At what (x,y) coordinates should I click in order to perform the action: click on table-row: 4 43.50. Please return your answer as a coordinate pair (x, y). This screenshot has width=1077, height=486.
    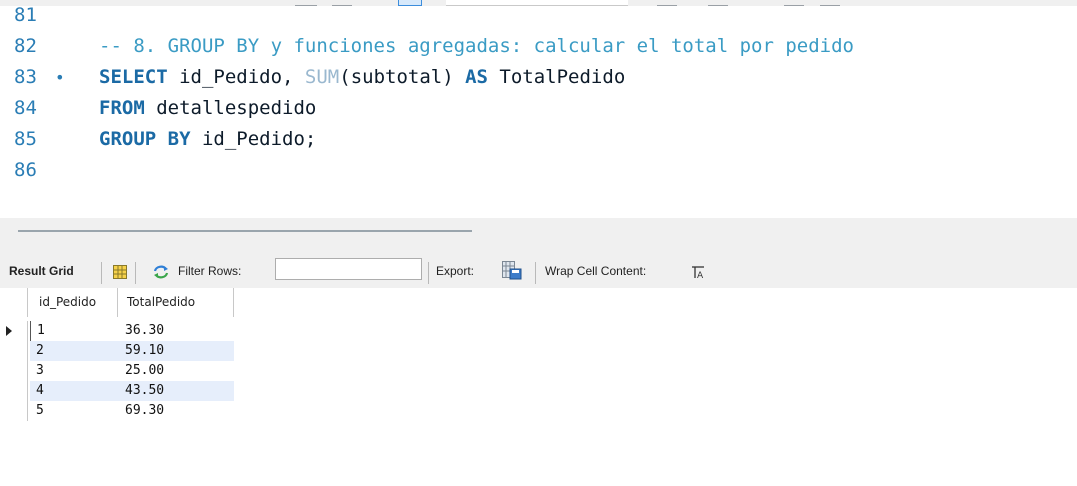
    Looking at the image, I should click on (117, 391).